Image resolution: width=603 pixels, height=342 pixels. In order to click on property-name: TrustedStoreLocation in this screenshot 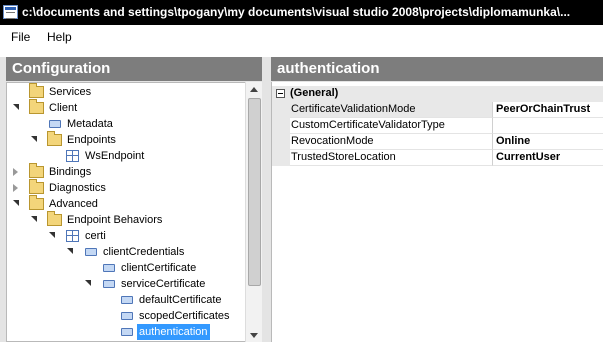, I will do `click(391, 158)`.